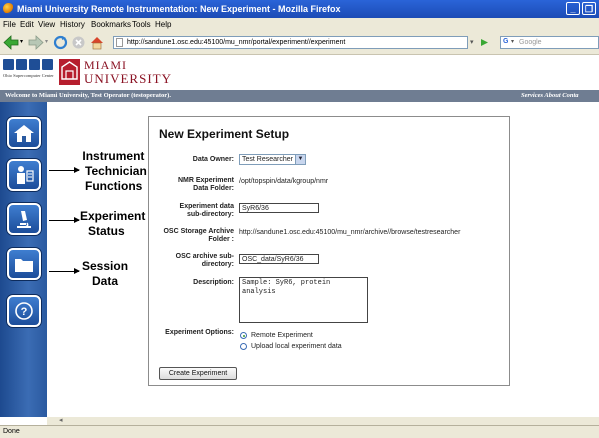  What do you see at coordinates (589, 8) in the screenshot?
I see `restore-button: ❐` at bounding box center [589, 8].